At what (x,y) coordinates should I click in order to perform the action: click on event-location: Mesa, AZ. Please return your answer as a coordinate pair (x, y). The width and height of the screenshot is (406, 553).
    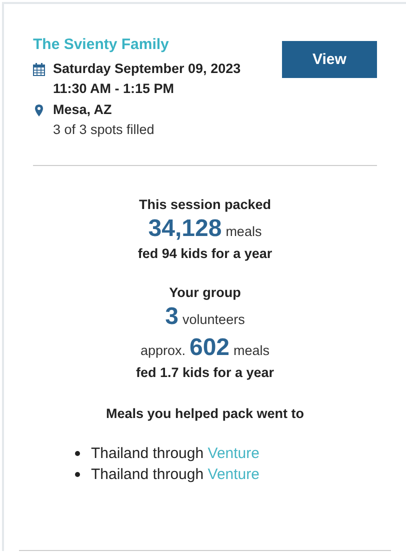
    Looking at the image, I should click on (83, 109).